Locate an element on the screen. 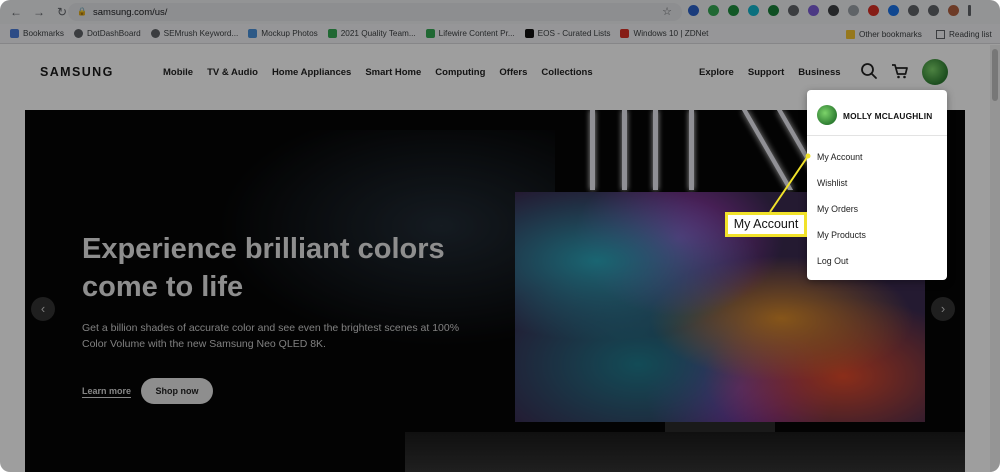 The image size is (1000, 472). callout-pointer-line is located at coordinates (790, 183).